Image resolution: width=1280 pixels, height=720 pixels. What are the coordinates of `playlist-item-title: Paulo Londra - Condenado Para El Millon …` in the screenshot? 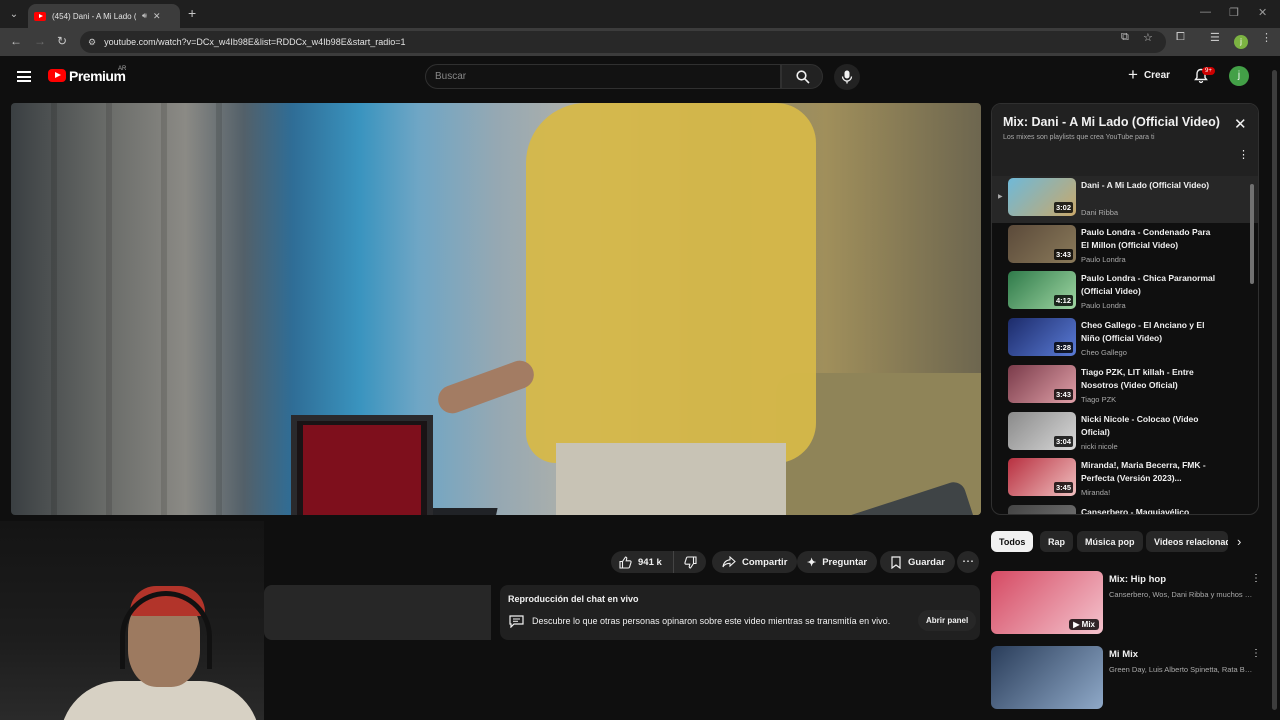 It's located at (1150, 239).